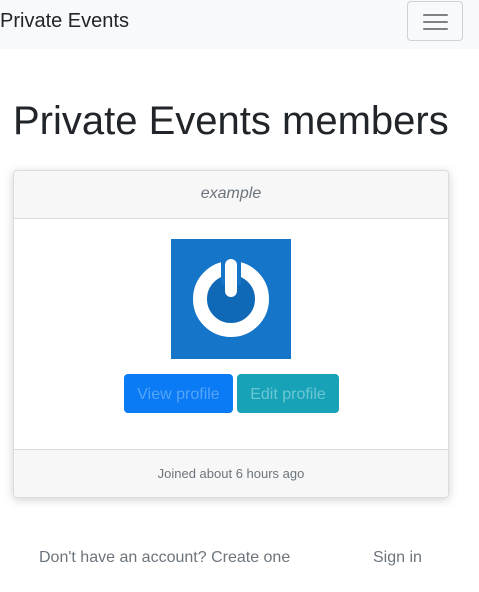 The height and width of the screenshot is (592, 479). I want to click on create-account-link: Don't have an account? Create one, so click(164, 558).